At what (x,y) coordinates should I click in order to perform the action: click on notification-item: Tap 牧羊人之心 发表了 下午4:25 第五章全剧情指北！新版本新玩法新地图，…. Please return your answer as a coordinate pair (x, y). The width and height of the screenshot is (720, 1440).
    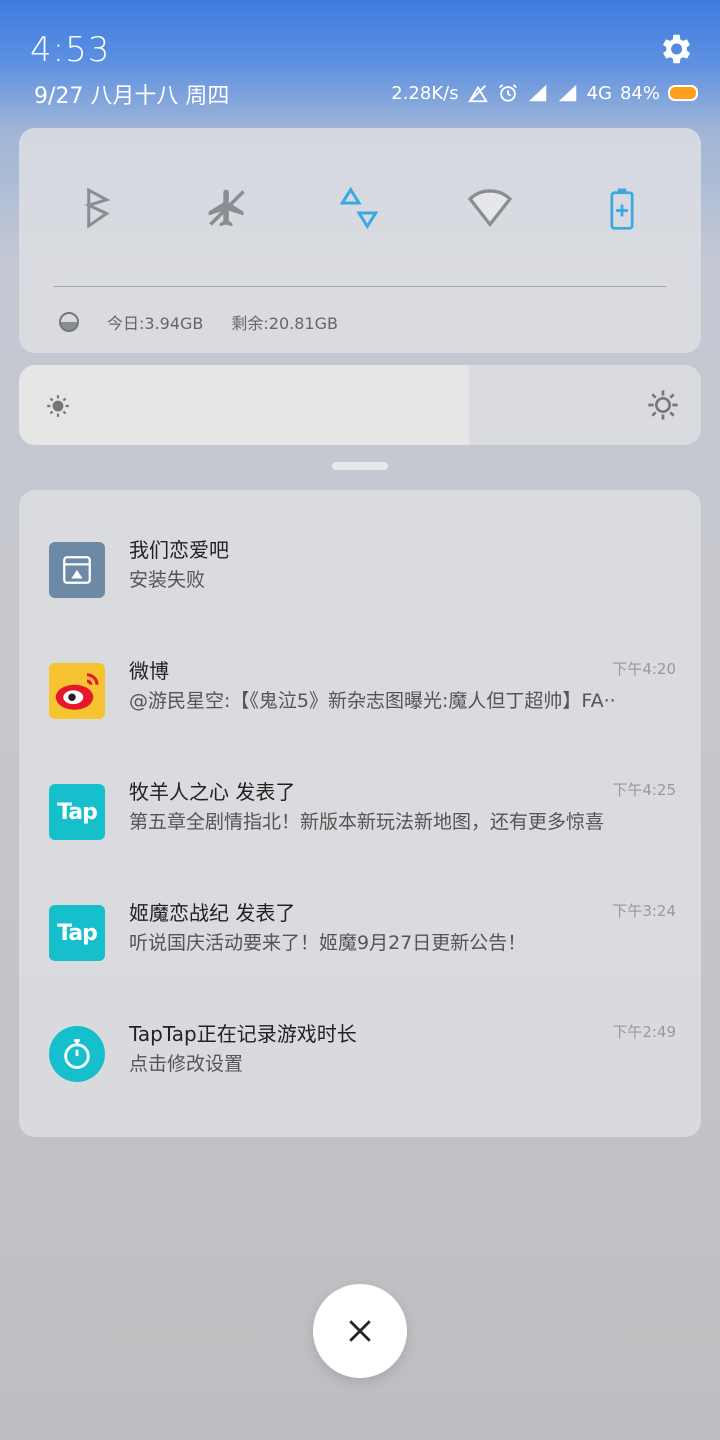
    Looking at the image, I should click on (360, 812).